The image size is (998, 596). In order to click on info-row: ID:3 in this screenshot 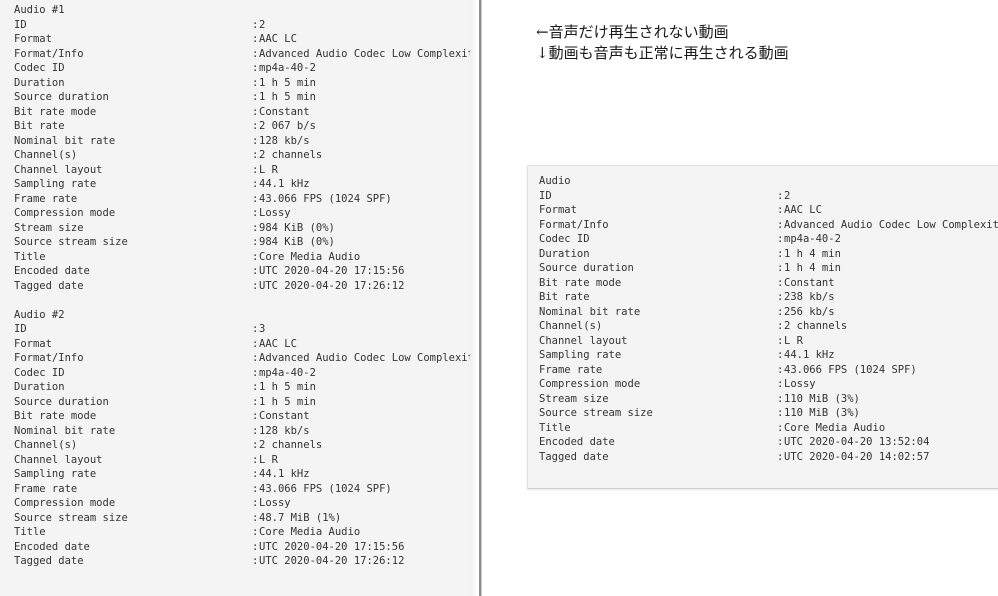, I will do `click(239, 329)`.